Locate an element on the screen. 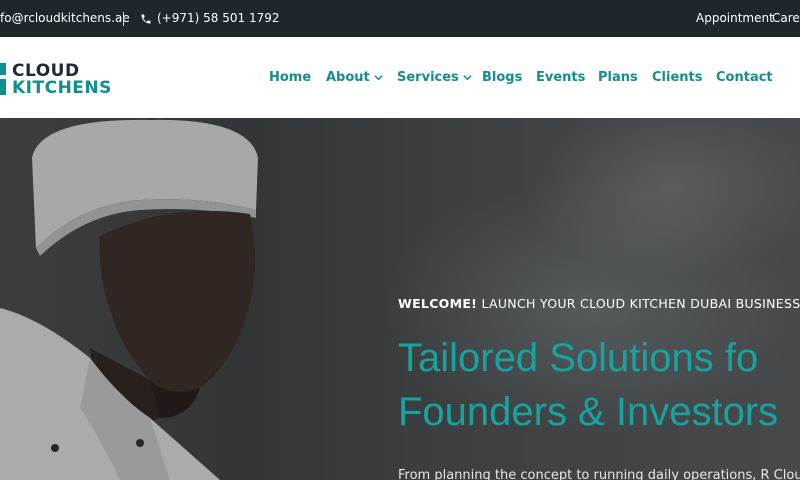 The height and width of the screenshot is (480, 800). nav-about: About is located at coordinates (354, 77).